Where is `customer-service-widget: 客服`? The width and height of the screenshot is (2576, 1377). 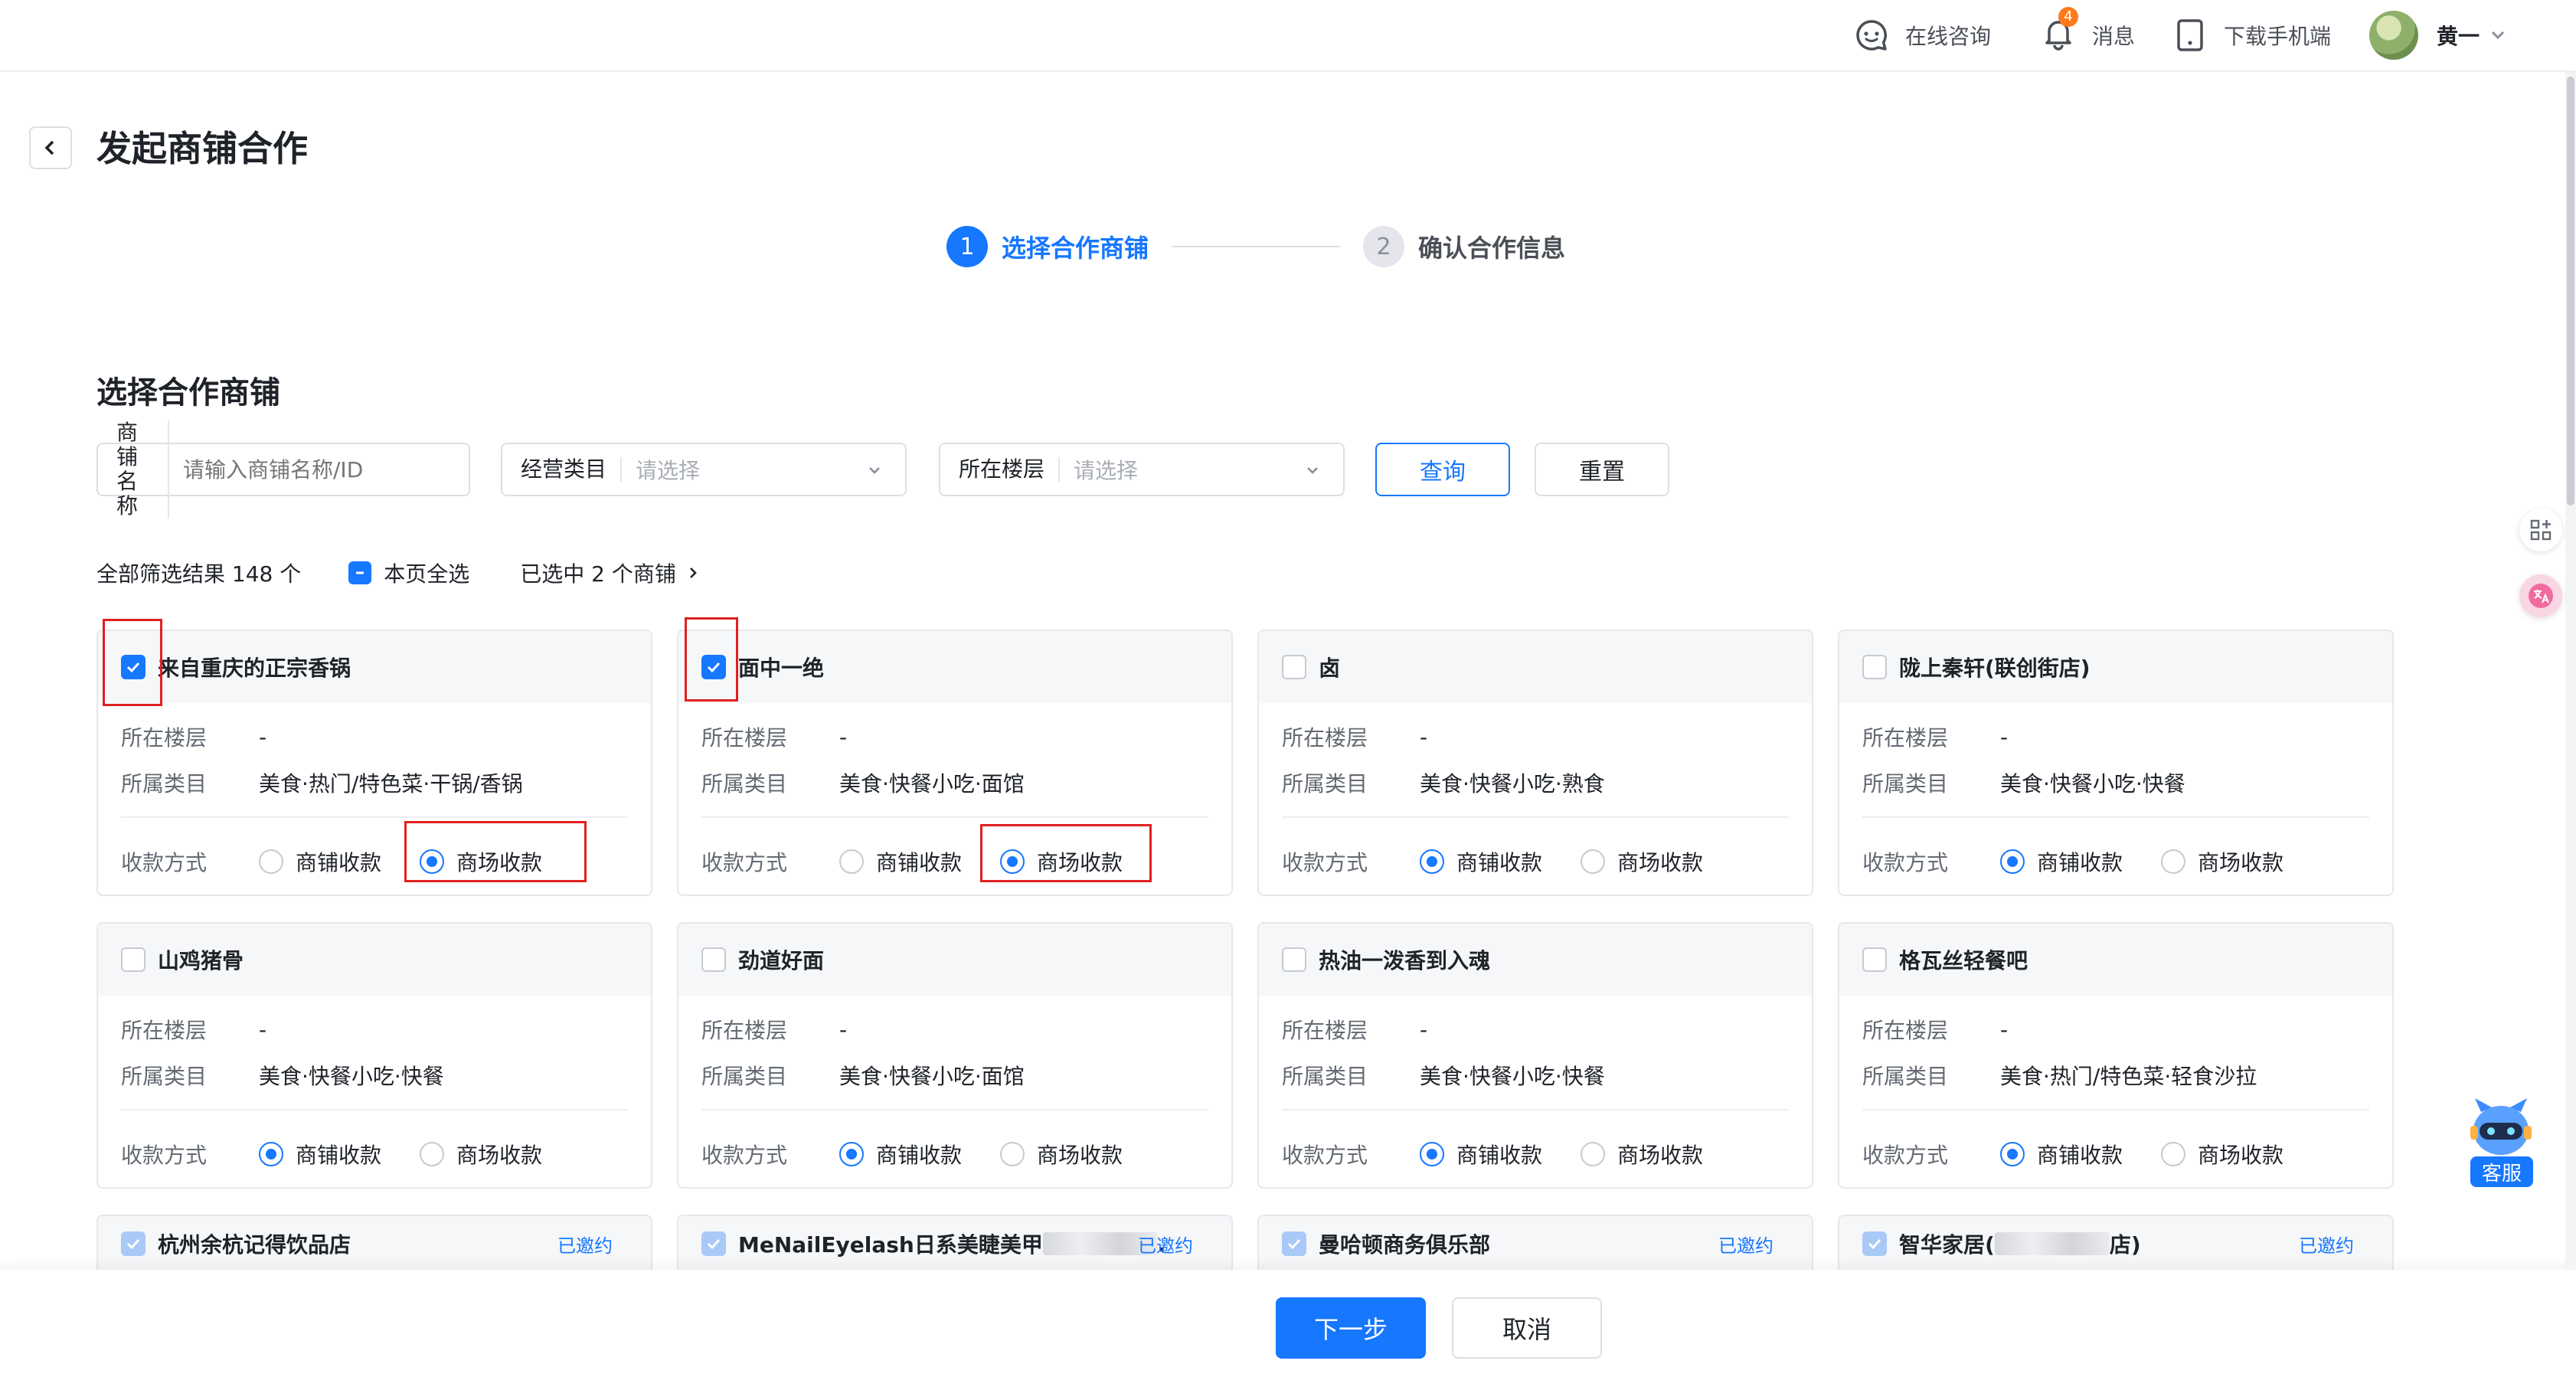 customer-service-widget: 客服 is located at coordinates (2501, 1141).